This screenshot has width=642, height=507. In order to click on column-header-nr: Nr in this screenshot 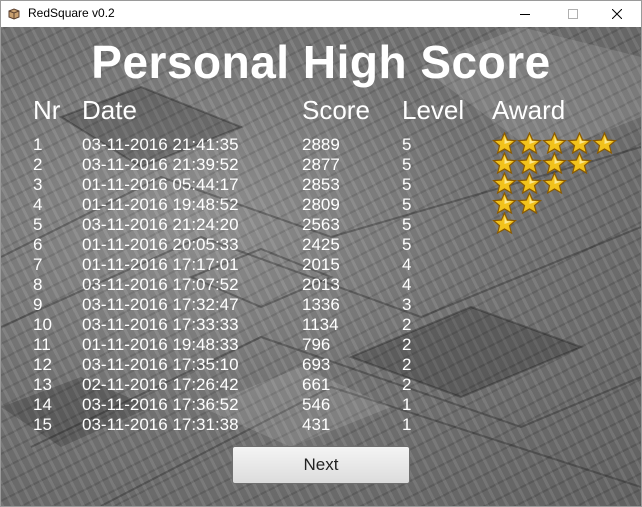, I will do `click(47, 110)`.